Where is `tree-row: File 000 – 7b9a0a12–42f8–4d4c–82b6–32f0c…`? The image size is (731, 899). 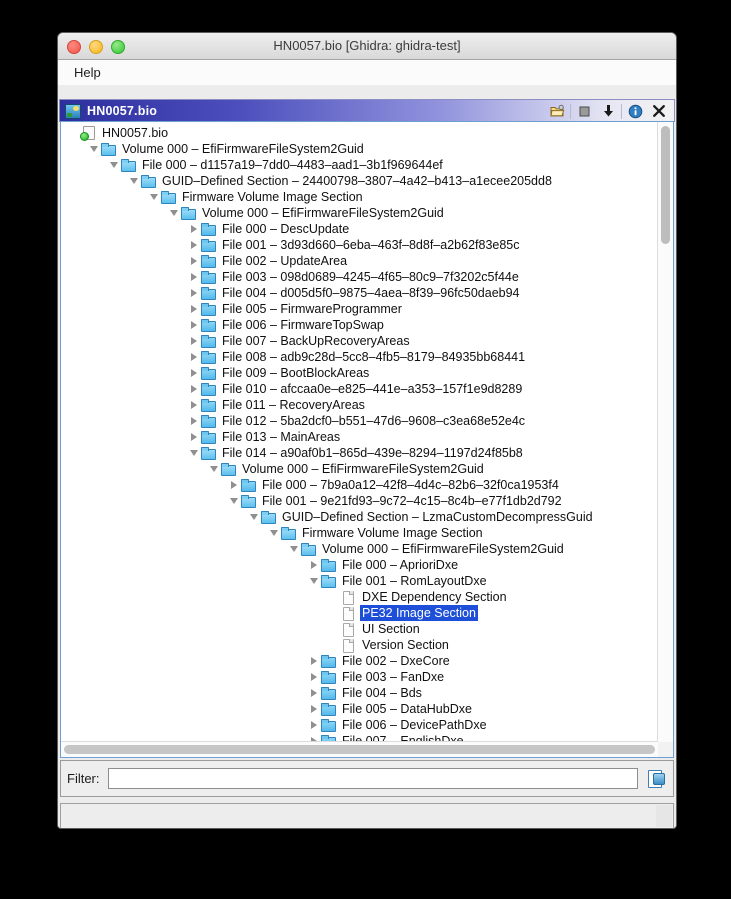 tree-row: File 000 – 7b9a0a12–42f8–4d4c–82b6–32f0c… is located at coordinates (359, 485).